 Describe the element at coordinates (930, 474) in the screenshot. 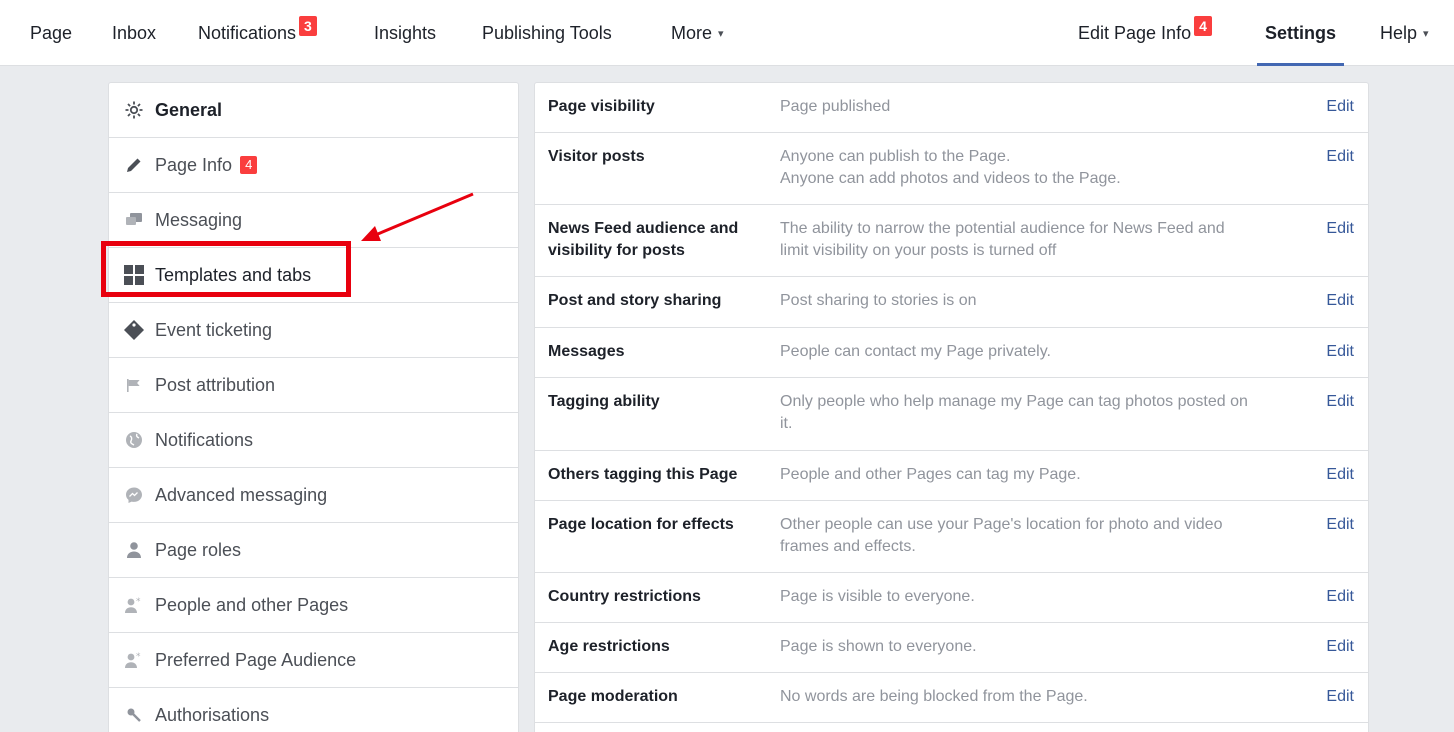

I see `setting-value: People and other Pages can tag my Page.` at that location.